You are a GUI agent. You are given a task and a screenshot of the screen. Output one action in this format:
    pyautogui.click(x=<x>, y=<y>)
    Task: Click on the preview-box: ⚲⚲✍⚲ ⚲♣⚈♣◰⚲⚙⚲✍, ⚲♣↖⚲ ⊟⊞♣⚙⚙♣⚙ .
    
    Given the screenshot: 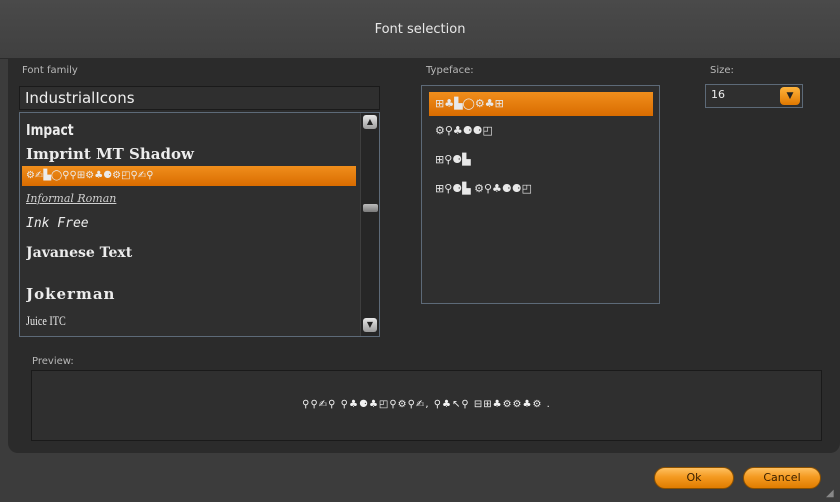 What is the action you would take?
    pyautogui.click(x=426, y=405)
    